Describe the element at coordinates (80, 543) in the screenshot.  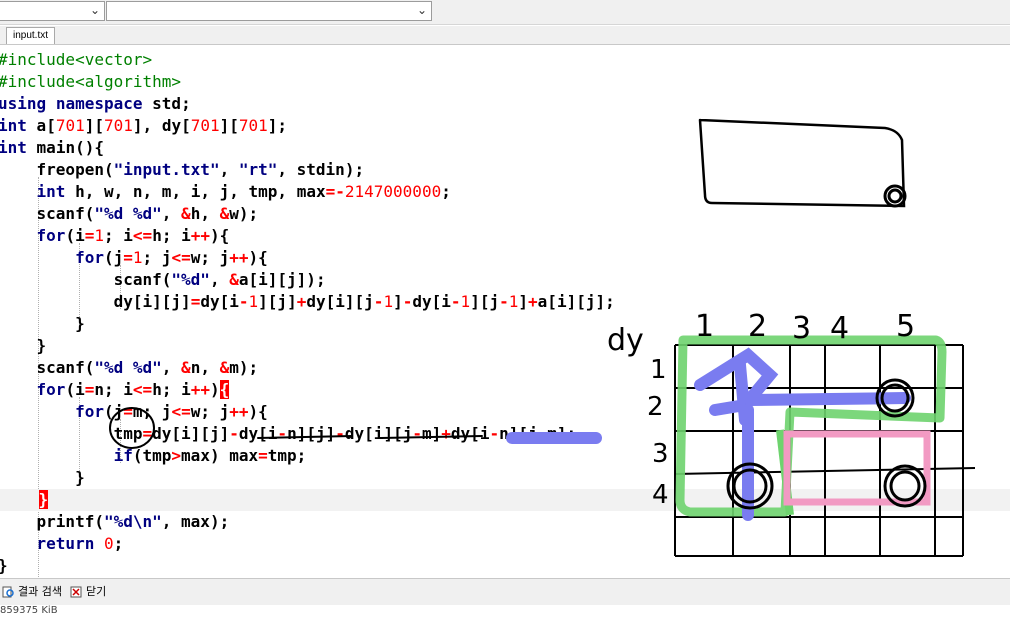
I see `code-line: return 0;` at that location.